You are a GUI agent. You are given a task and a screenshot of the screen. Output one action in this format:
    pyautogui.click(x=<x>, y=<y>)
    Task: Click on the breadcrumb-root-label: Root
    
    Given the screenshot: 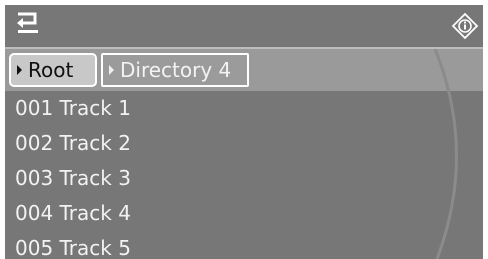 What is the action you would take?
    pyautogui.click(x=51, y=70)
    